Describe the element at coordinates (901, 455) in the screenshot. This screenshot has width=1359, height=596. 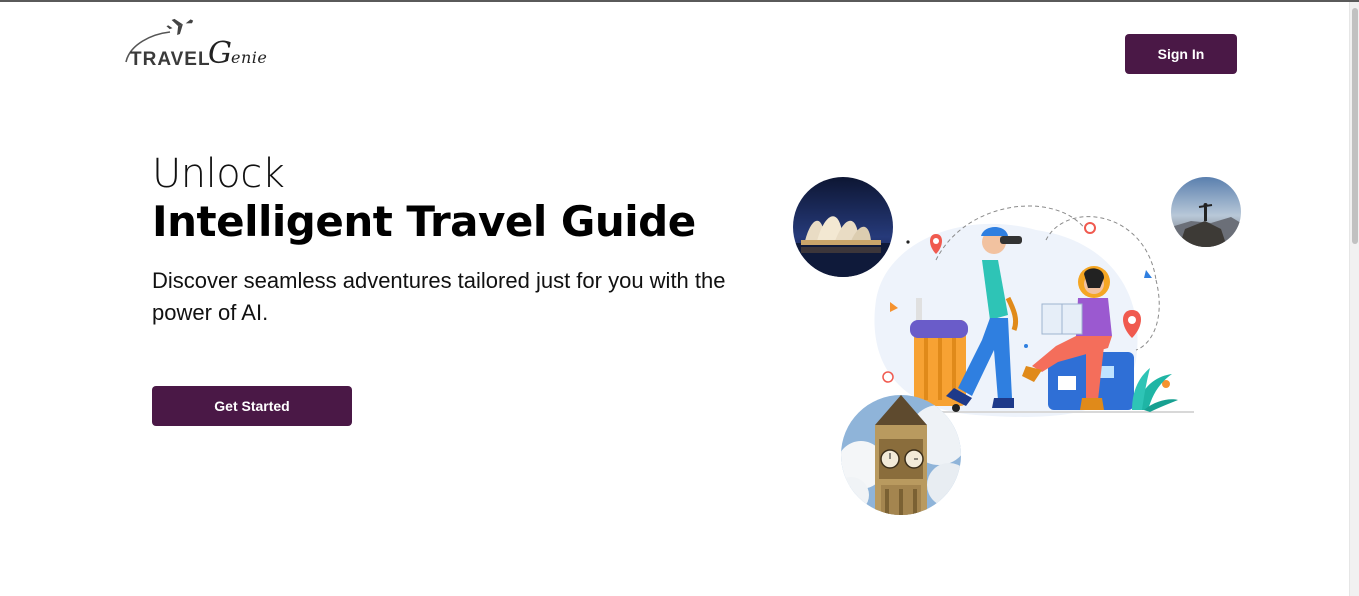
I see `big-ben-photo` at that location.